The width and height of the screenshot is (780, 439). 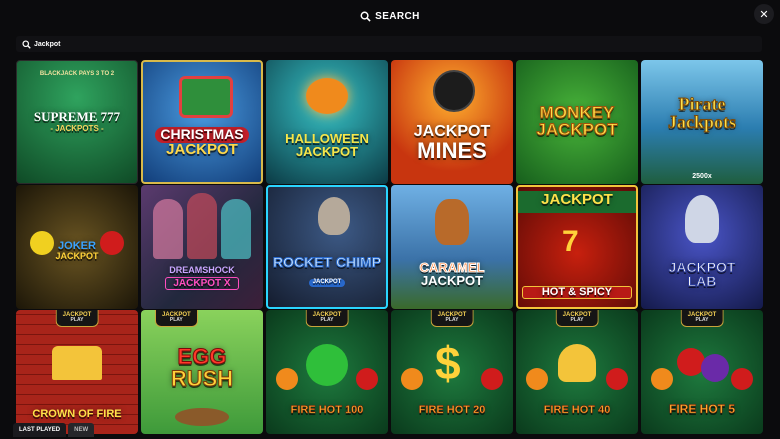 What do you see at coordinates (202, 283) in the screenshot?
I see `game-subtitle: JACKPOT X` at bounding box center [202, 283].